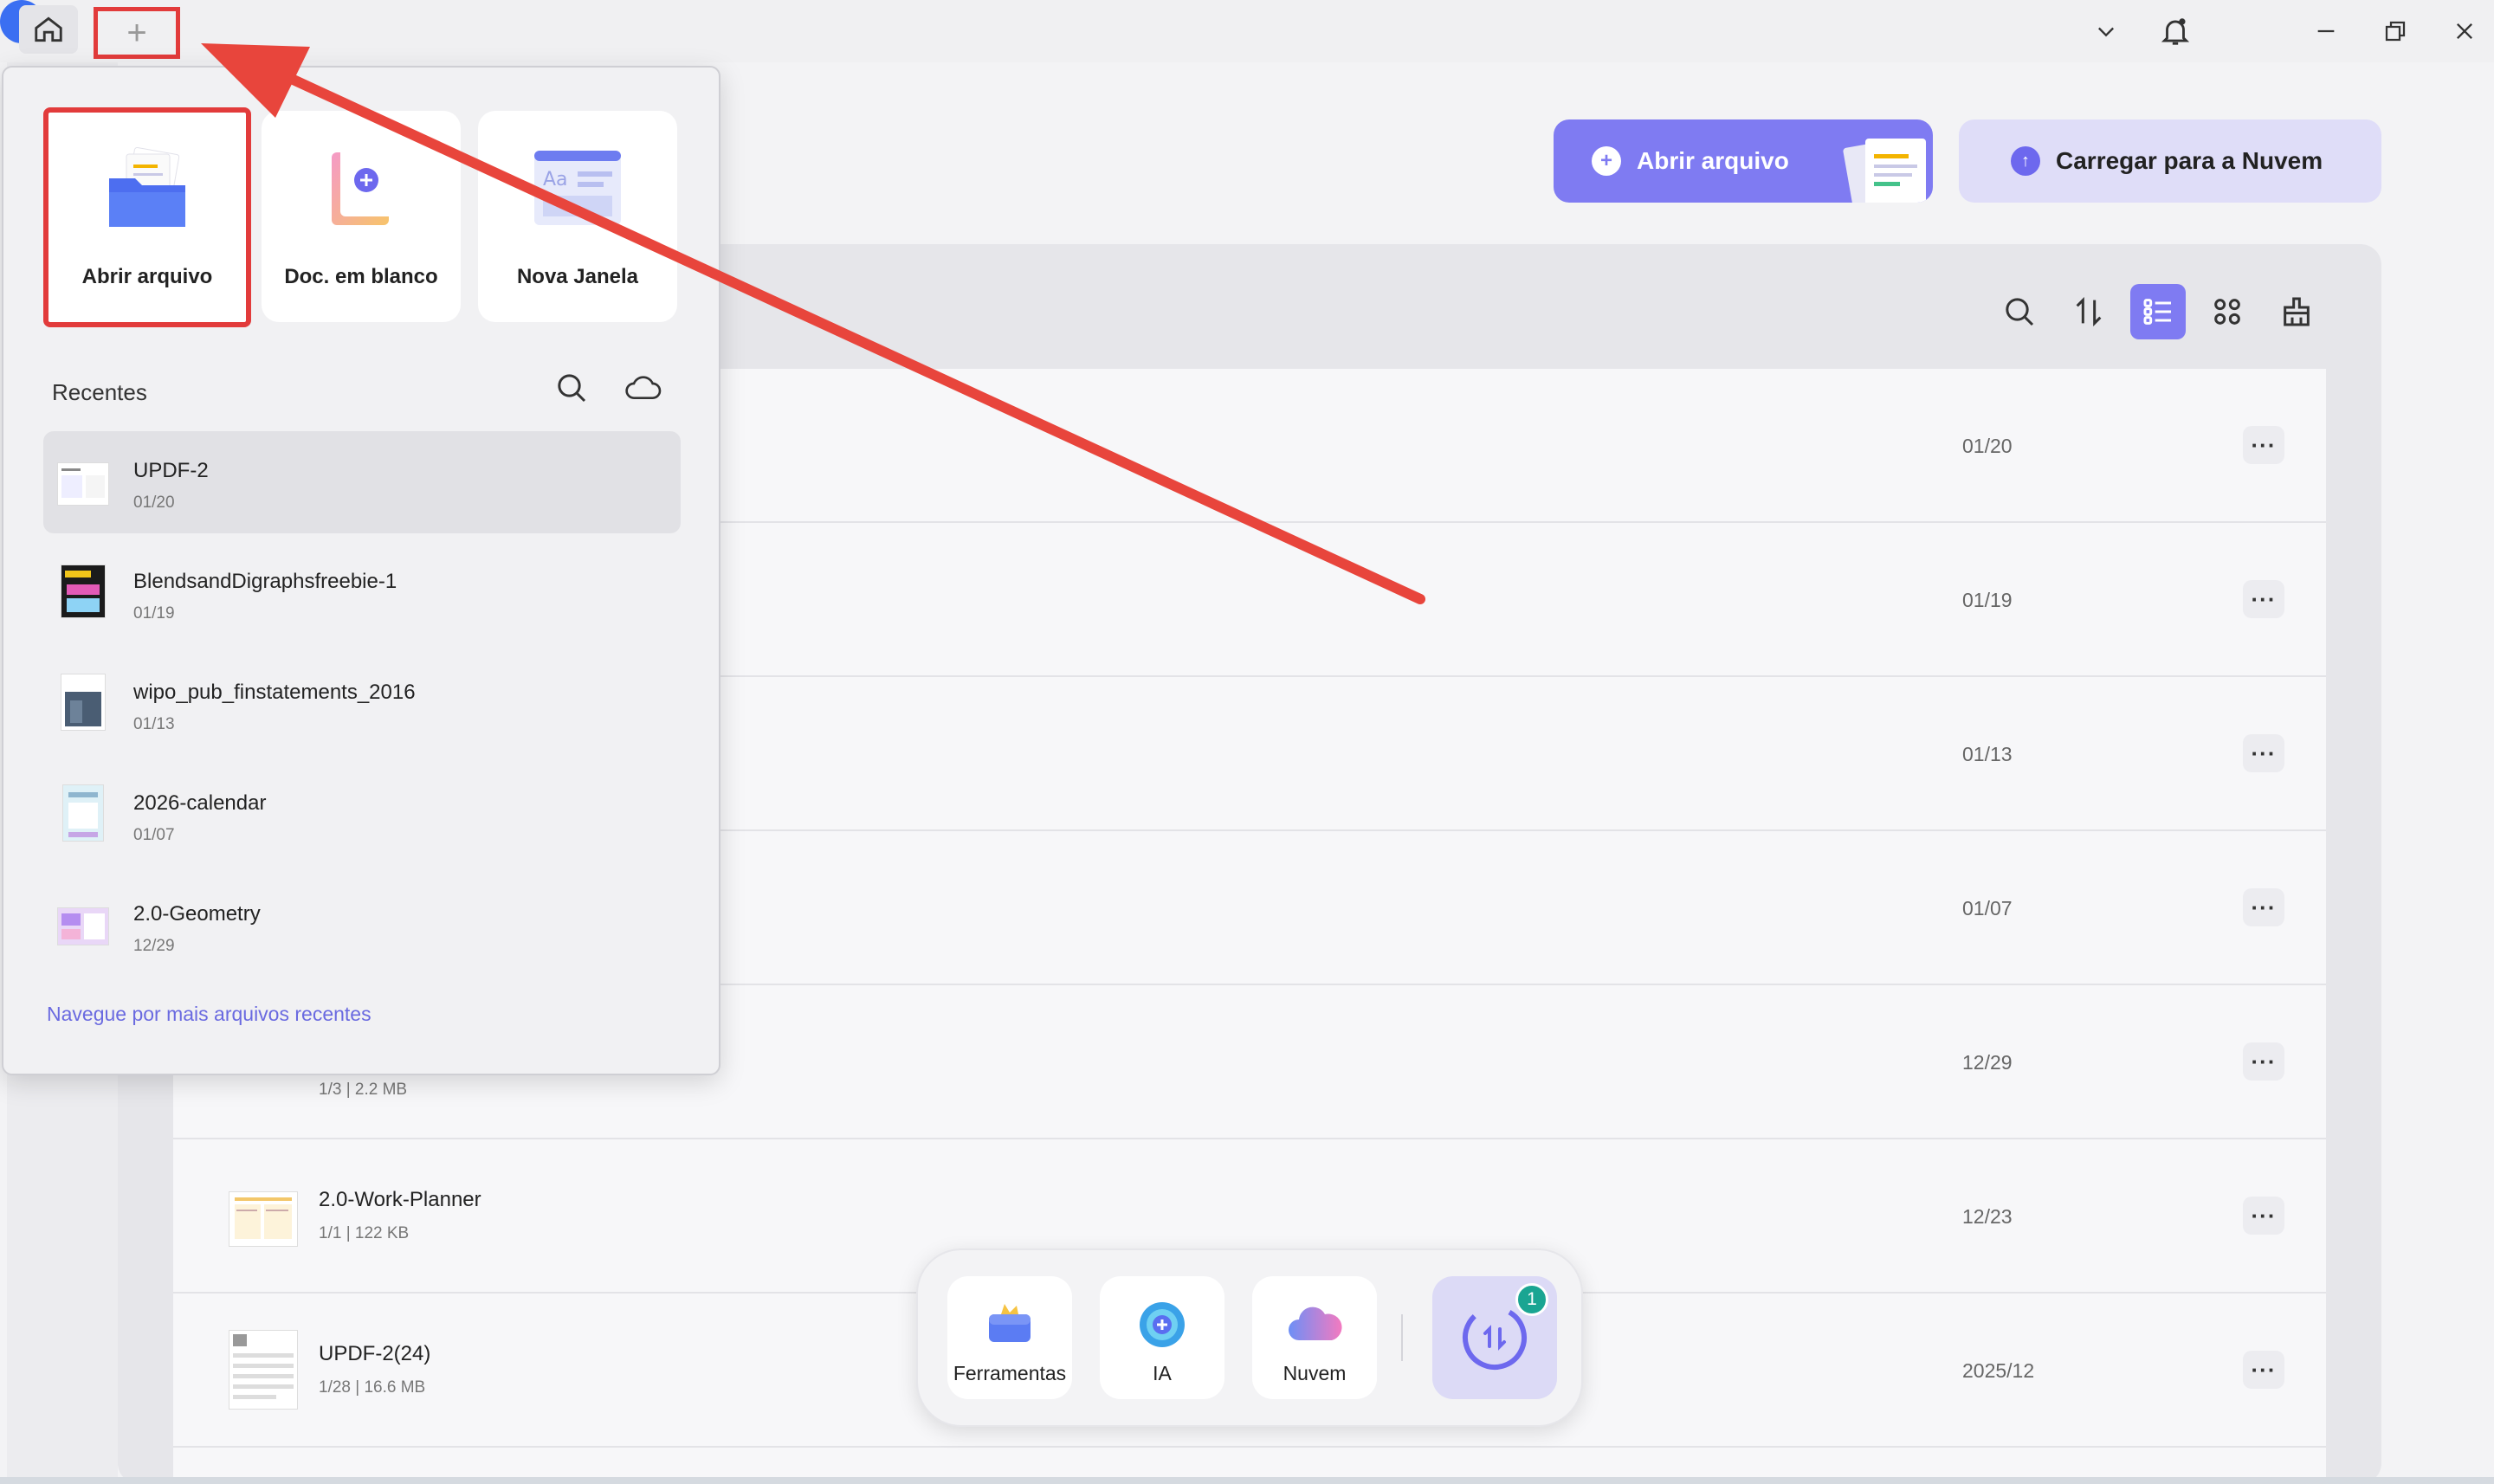 The height and width of the screenshot is (1484, 2494). What do you see at coordinates (2175, 31) in the screenshot?
I see `bell-icon` at bounding box center [2175, 31].